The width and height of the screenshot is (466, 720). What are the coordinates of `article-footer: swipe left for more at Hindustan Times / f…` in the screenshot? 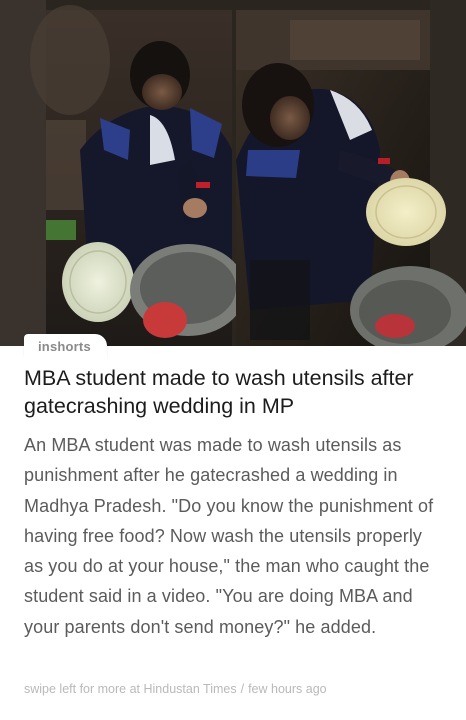 It's located at (234, 689).